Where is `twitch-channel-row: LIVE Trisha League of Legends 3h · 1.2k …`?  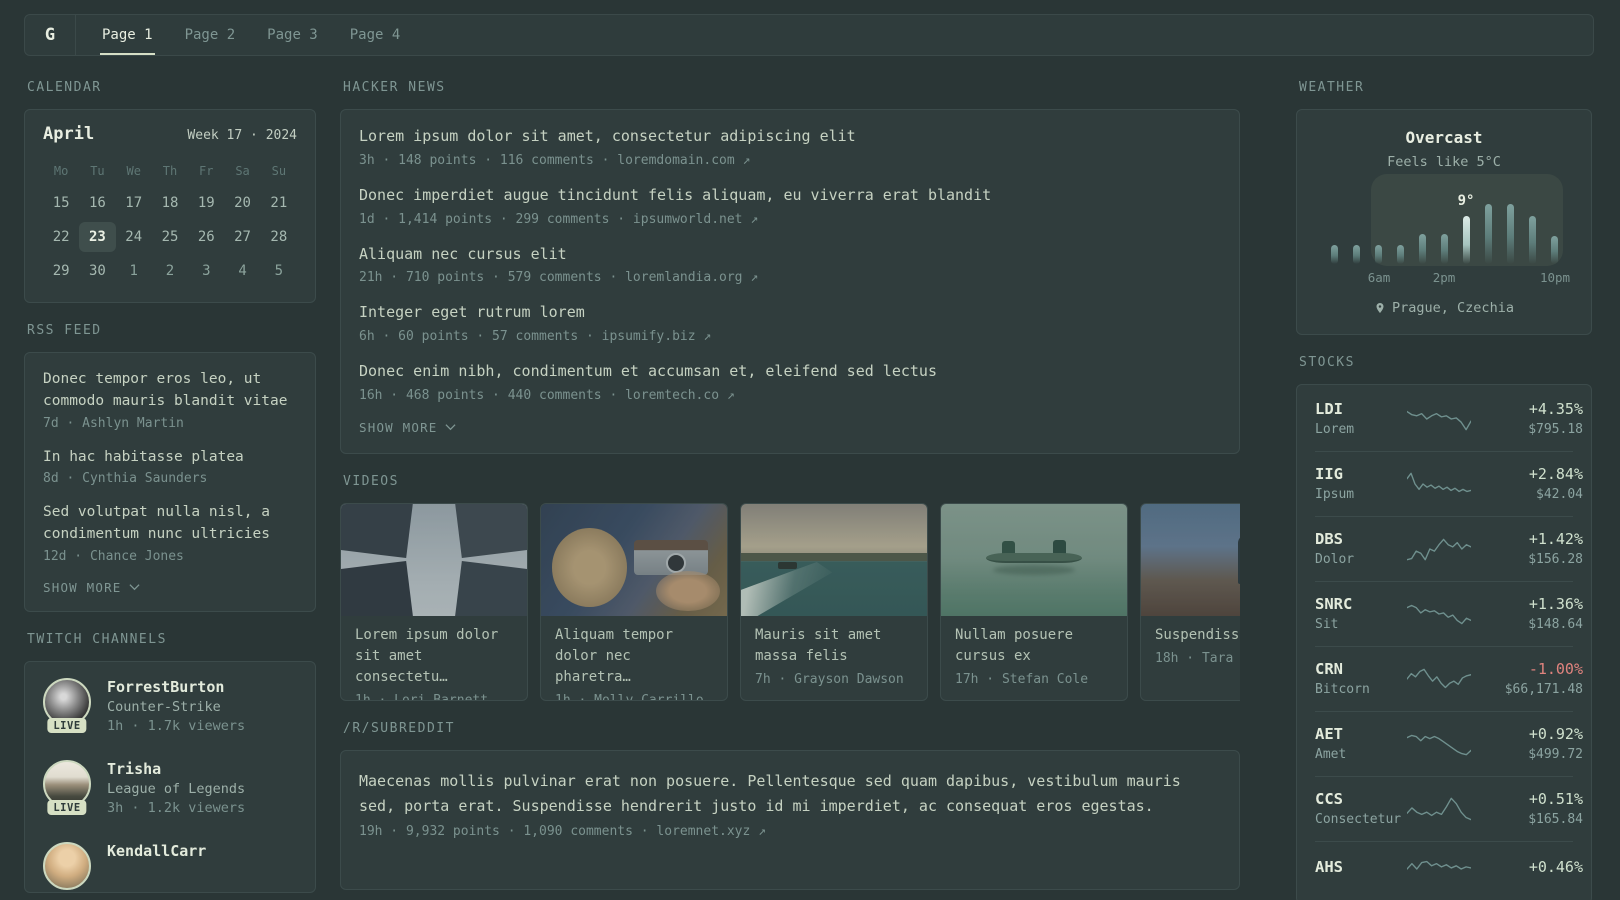 twitch-channel-row: LIVE Trisha League of Legends 3h · 1.2k … is located at coordinates (170, 787).